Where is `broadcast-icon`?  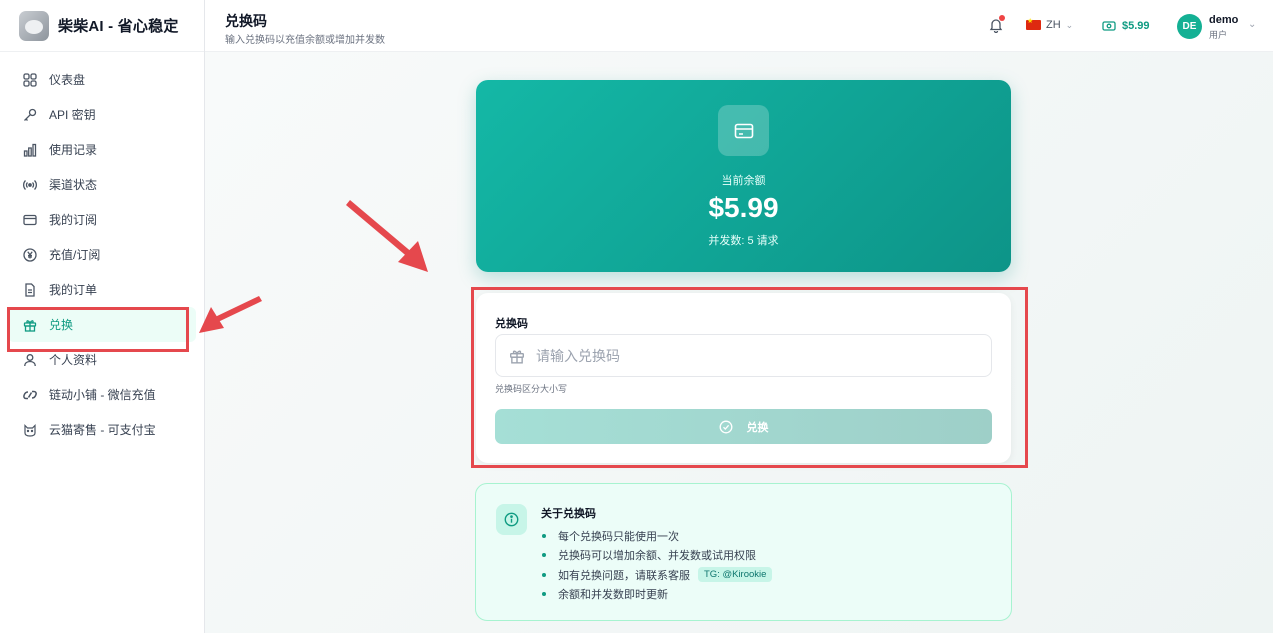 broadcast-icon is located at coordinates (30, 185).